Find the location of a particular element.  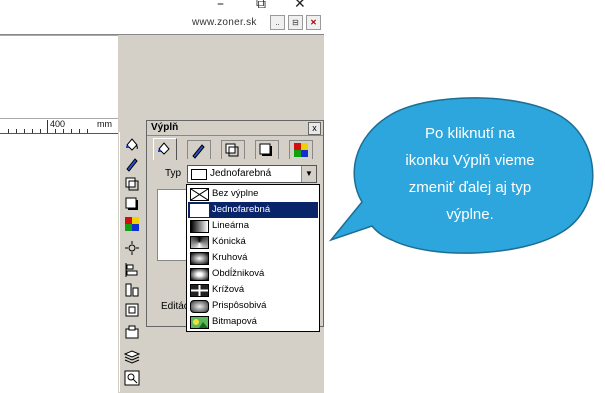

callout-line: Po kliknutí na is located at coordinates (470, 133).